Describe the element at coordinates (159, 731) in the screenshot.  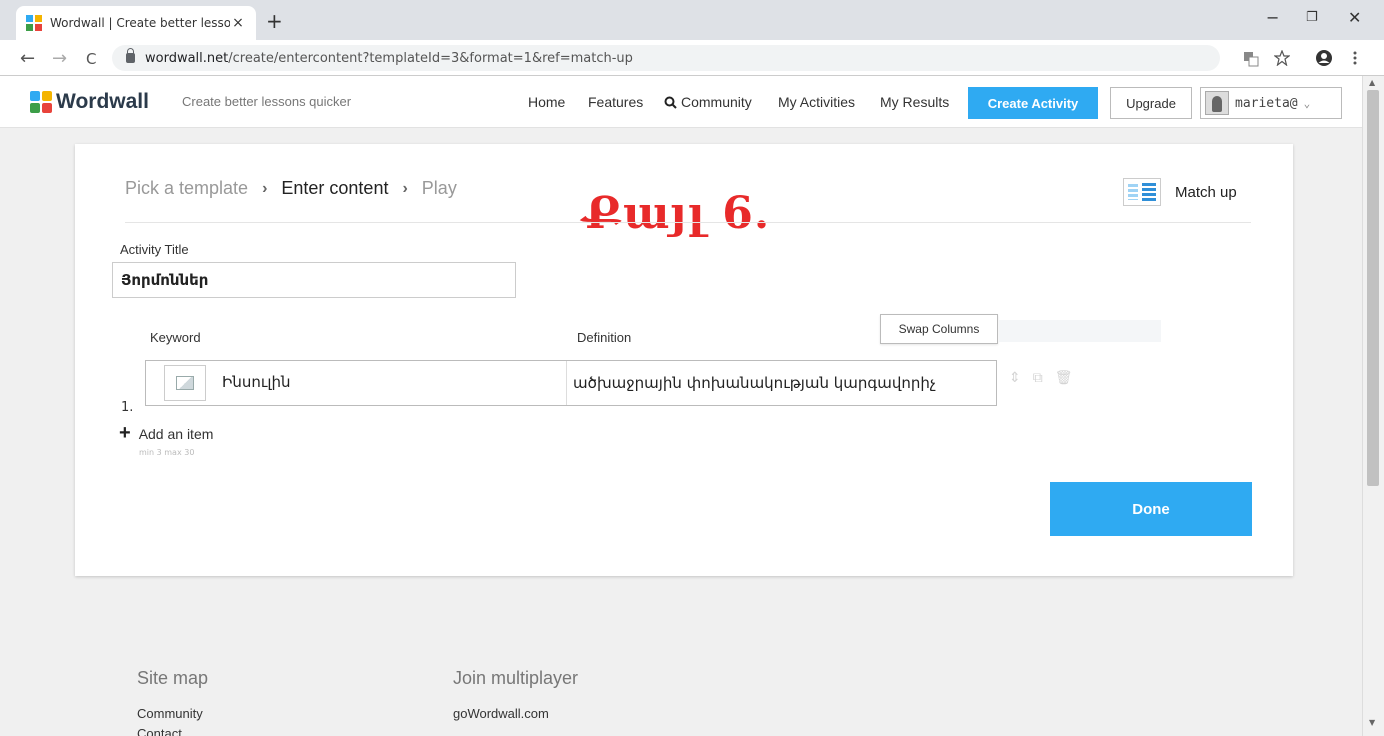
I see `footer-link-contact: Contact` at that location.